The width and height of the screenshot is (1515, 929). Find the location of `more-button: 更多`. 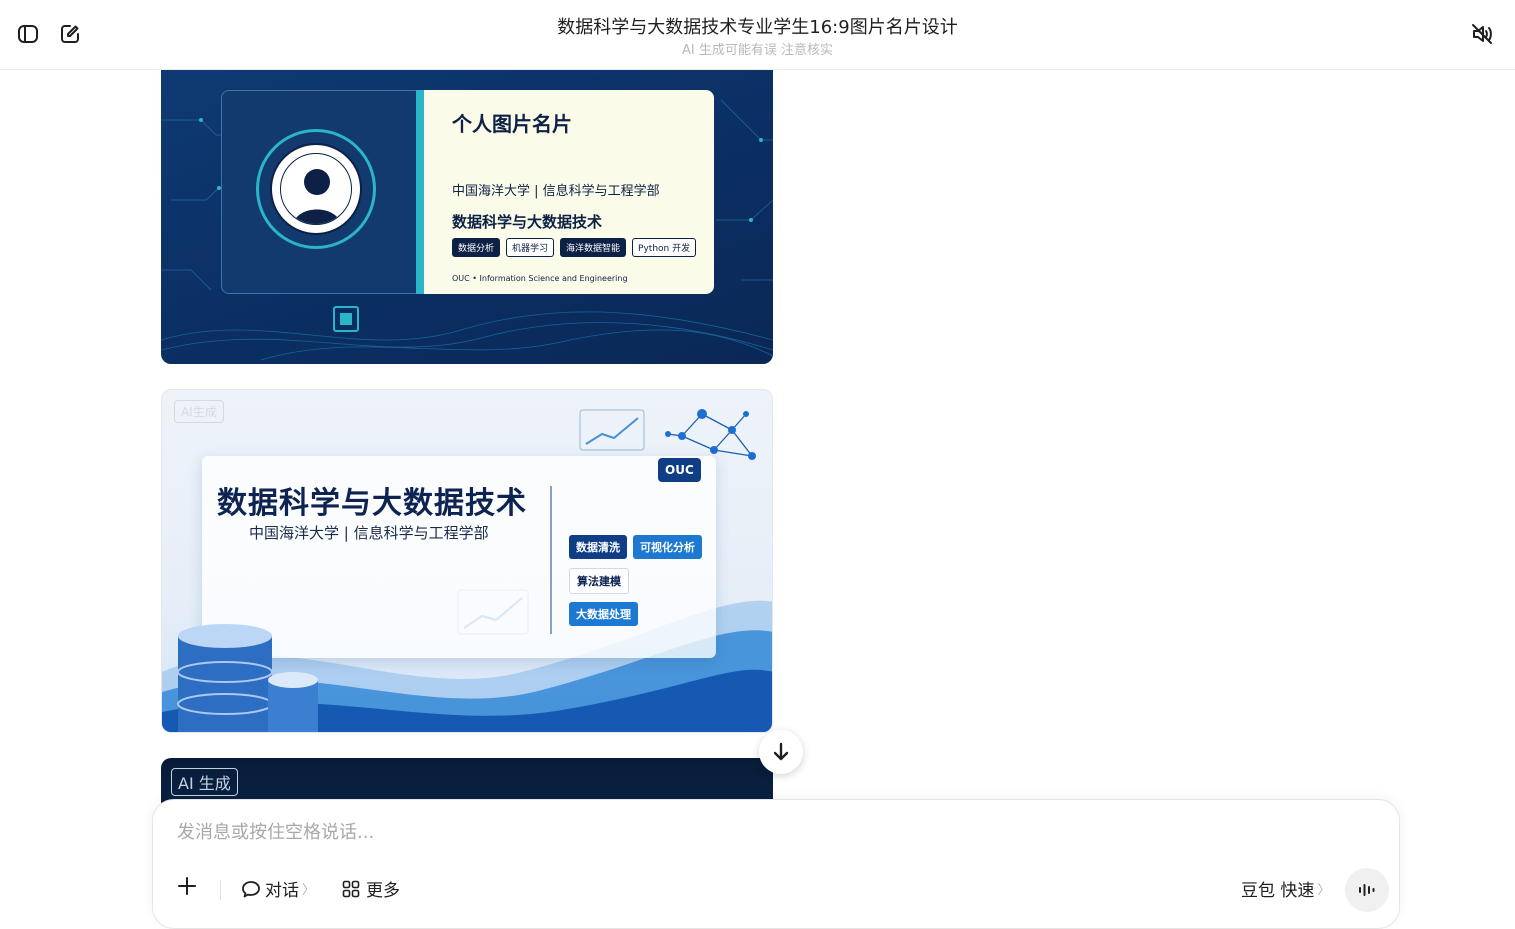

more-button: 更多 is located at coordinates (371, 888).